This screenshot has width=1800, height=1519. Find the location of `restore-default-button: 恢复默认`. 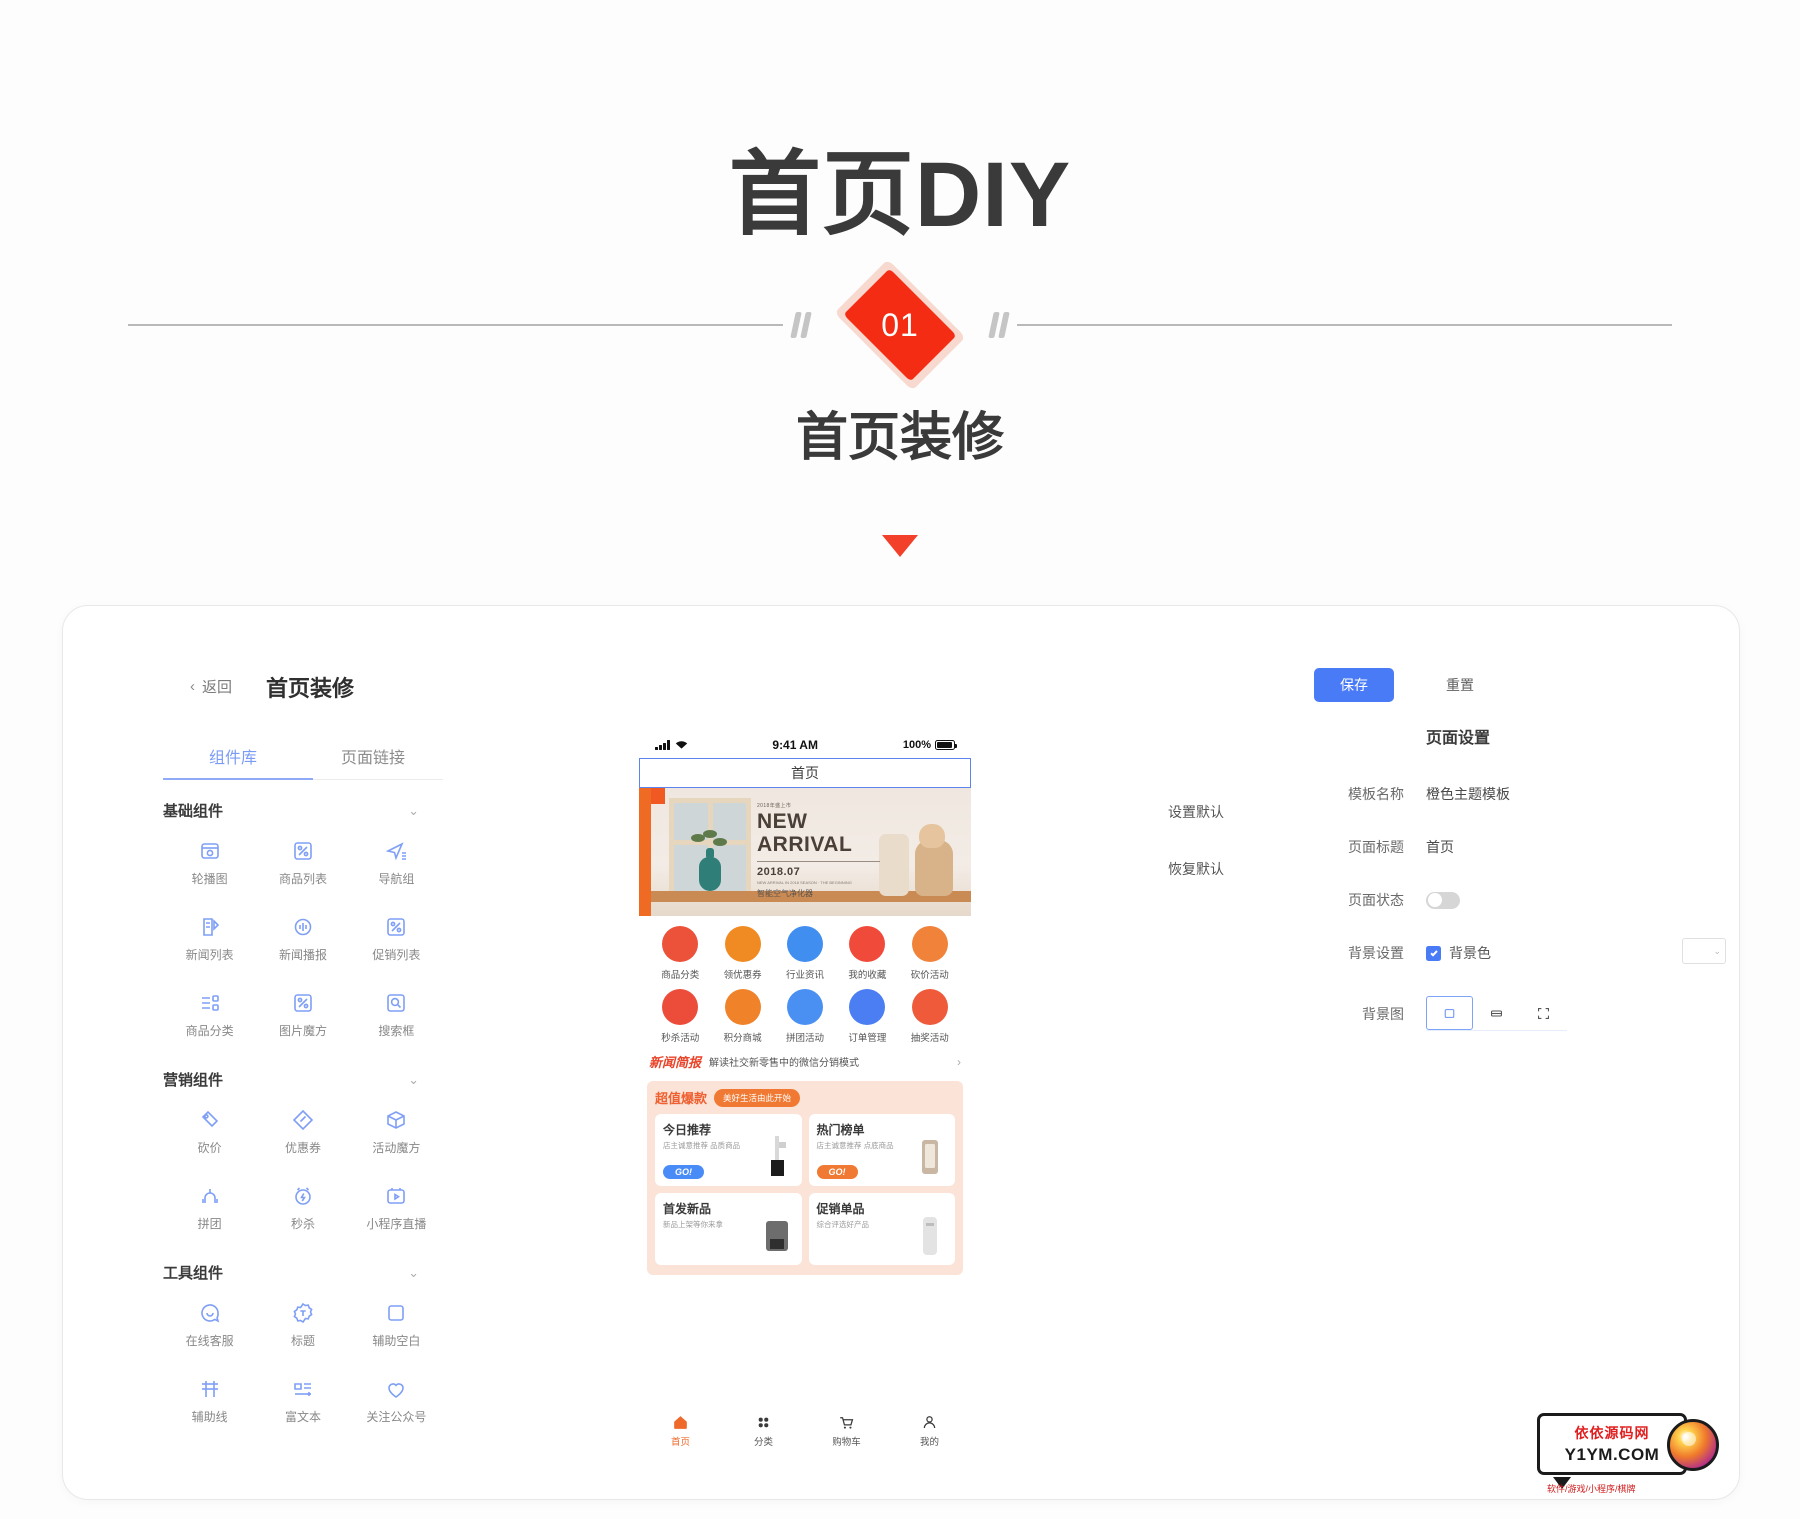

restore-default-button: 恢复默认 is located at coordinates (1196, 869).